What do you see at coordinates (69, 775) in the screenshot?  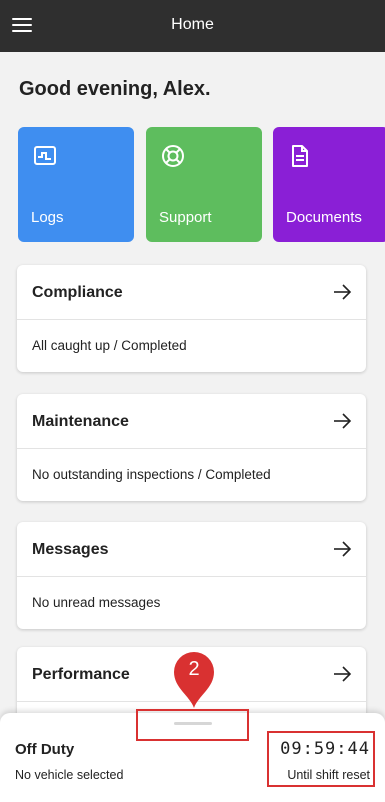 I see `vehicle-status: No vehicle selected` at bounding box center [69, 775].